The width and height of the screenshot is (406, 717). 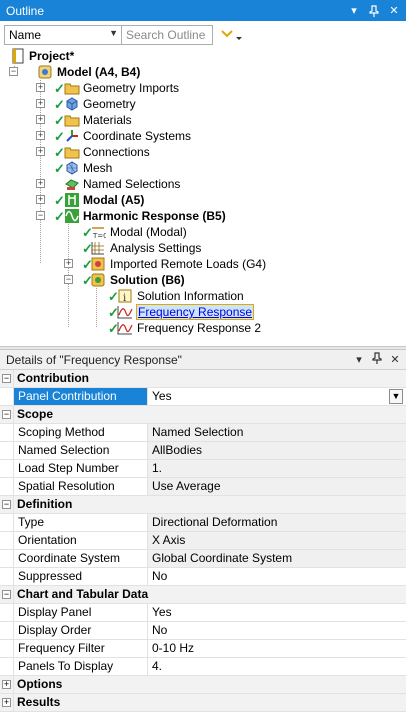 I want to click on section-results: + Results, so click(x=203, y=703).